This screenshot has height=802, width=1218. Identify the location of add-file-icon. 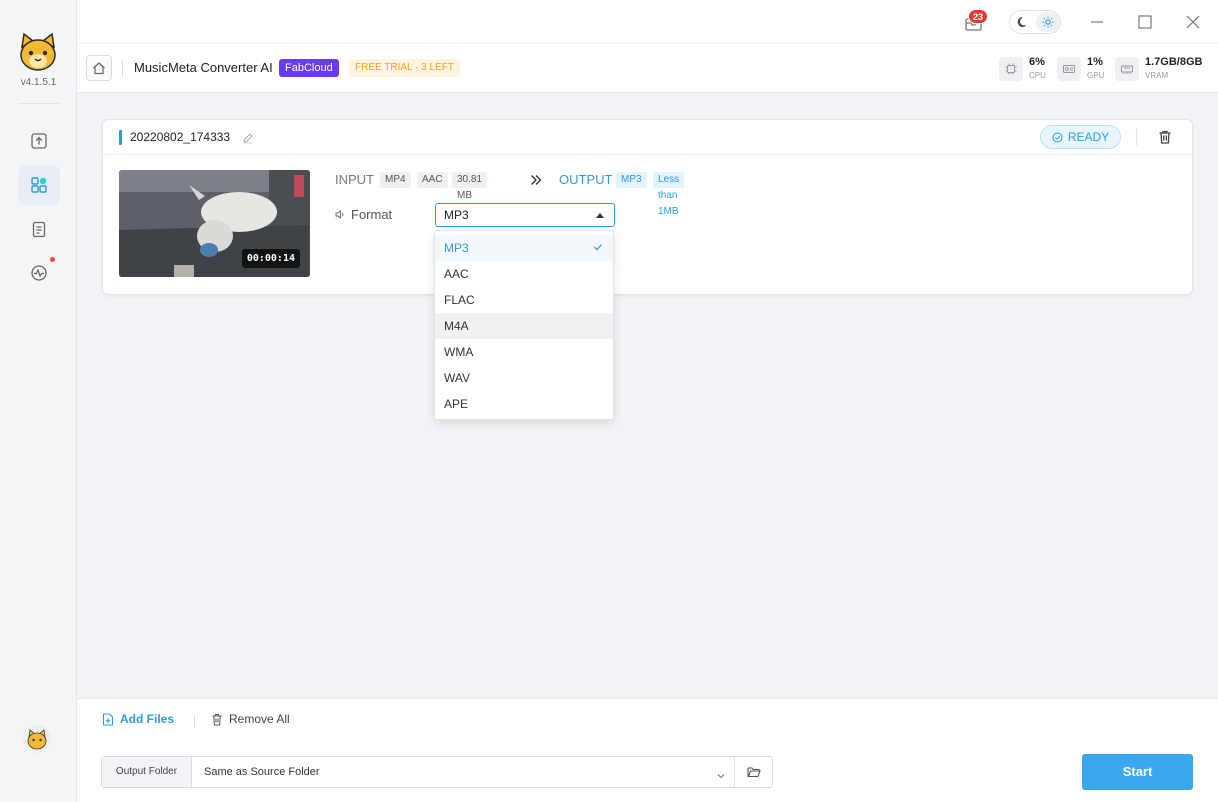
(108, 719).